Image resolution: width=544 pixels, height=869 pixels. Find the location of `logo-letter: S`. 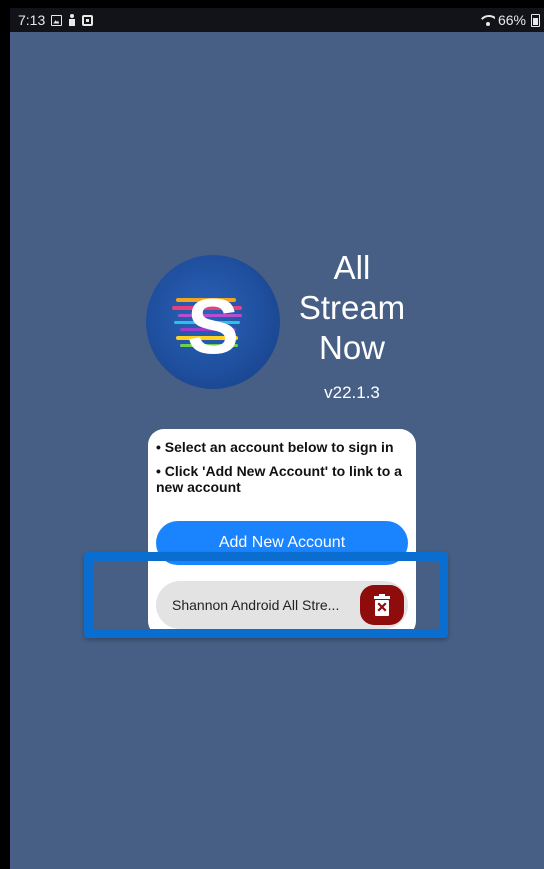

logo-letter: S is located at coordinates (213, 326).